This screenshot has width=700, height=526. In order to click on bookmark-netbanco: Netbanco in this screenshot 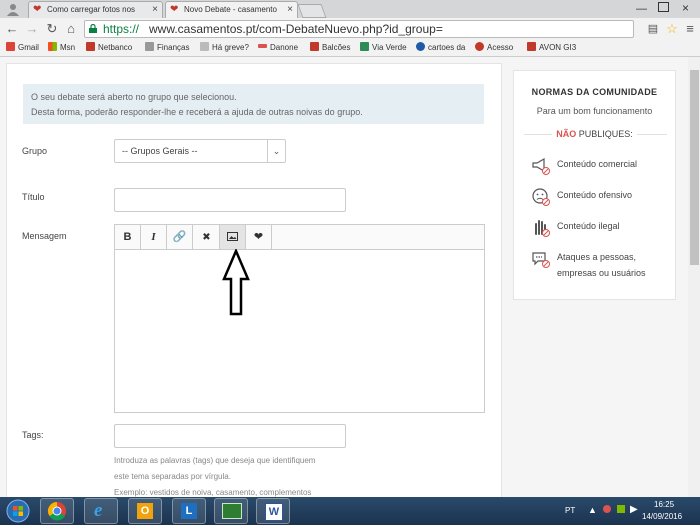, I will do `click(109, 48)`.